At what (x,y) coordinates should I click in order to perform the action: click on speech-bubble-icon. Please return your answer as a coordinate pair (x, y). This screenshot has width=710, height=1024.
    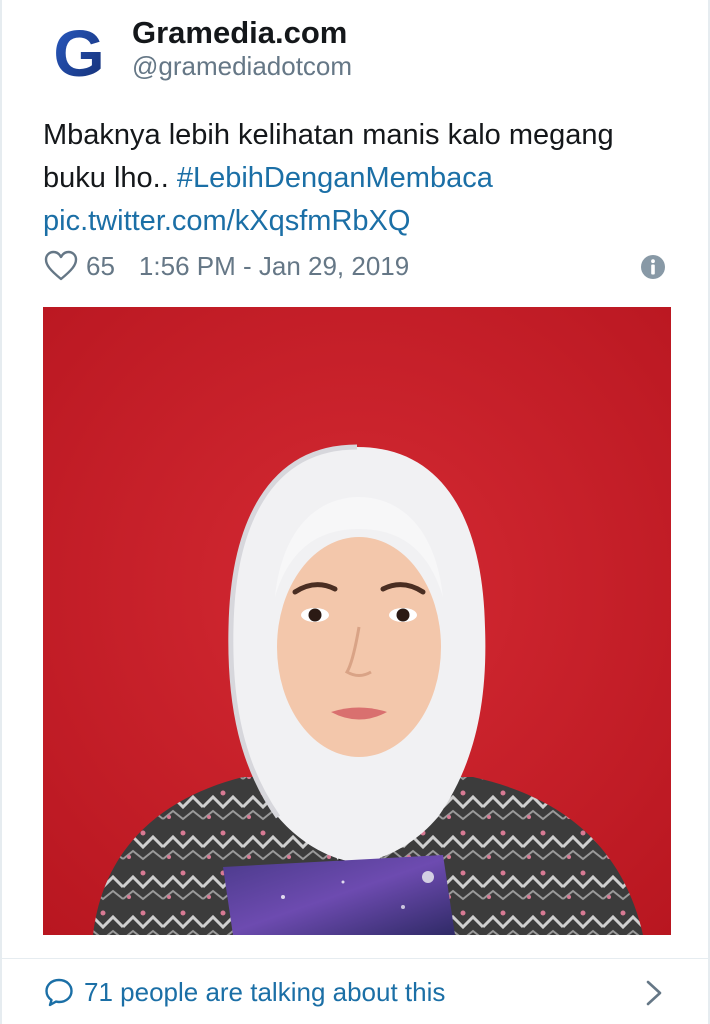
    Looking at the image, I should click on (59, 992).